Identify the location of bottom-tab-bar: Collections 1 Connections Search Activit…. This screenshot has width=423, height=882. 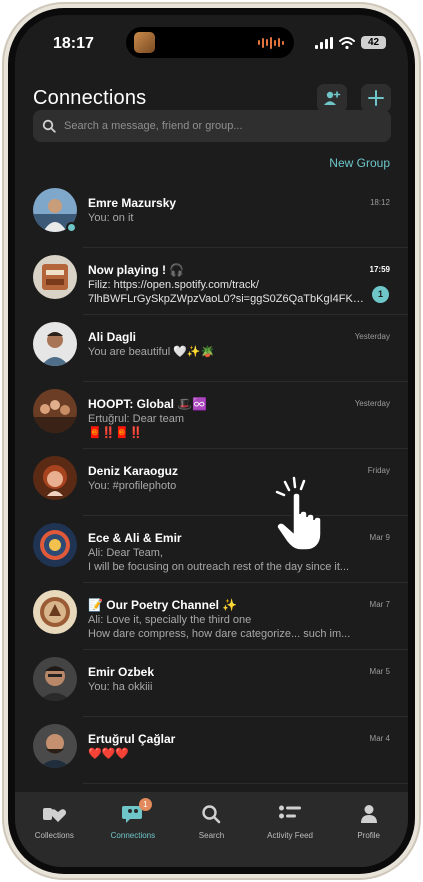
(211, 829).